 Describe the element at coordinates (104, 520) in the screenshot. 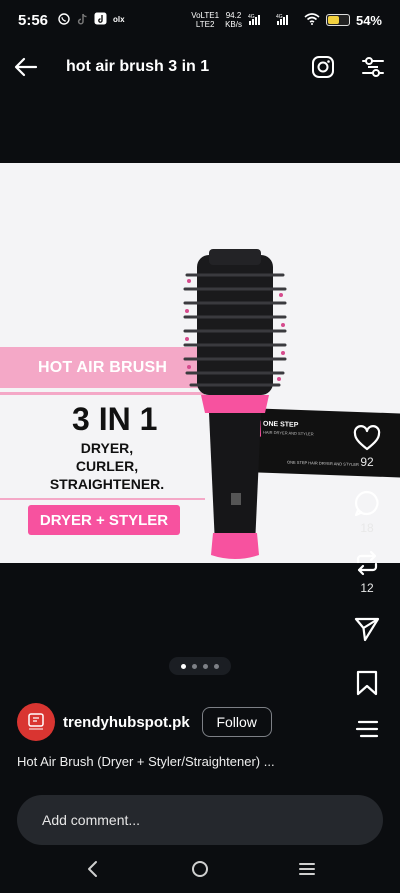

I see `image-pill: DRYER + STYLER` at that location.